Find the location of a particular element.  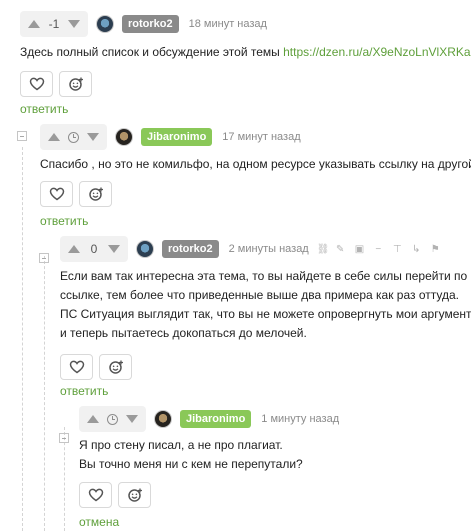

edit-icon: ✎ is located at coordinates (340, 249).